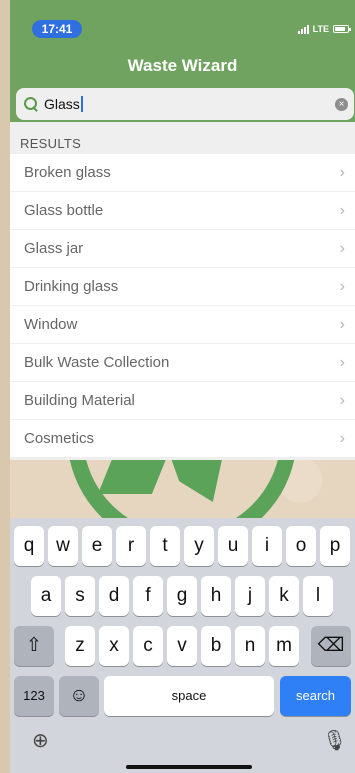 This screenshot has height=773, width=355. What do you see at coordinates (64, 210) in the screenshot?
I see `result-label: Glass bottle` at bounding box center [64, 210].